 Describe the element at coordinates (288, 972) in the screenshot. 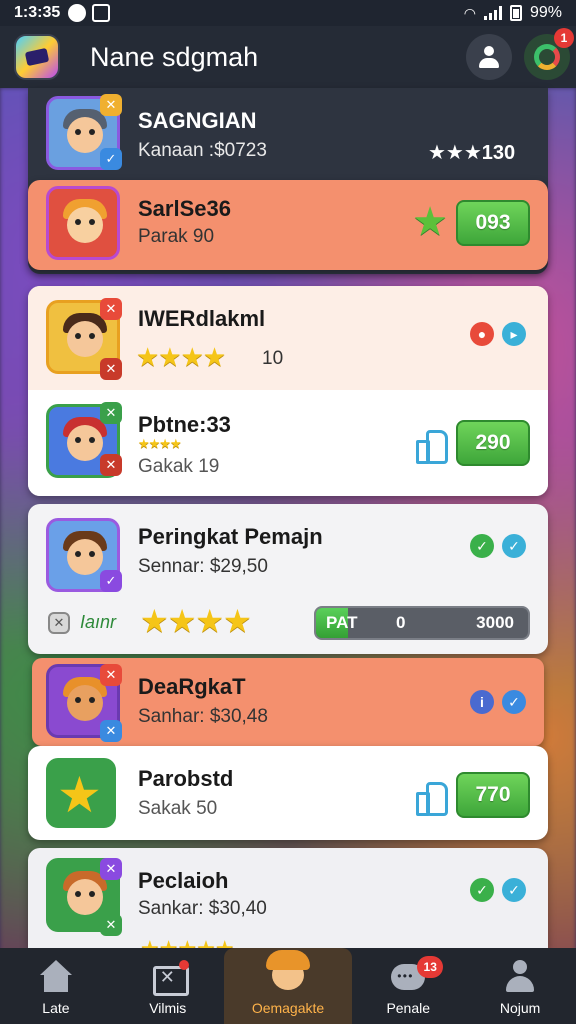

I see `character-icon` at that location.